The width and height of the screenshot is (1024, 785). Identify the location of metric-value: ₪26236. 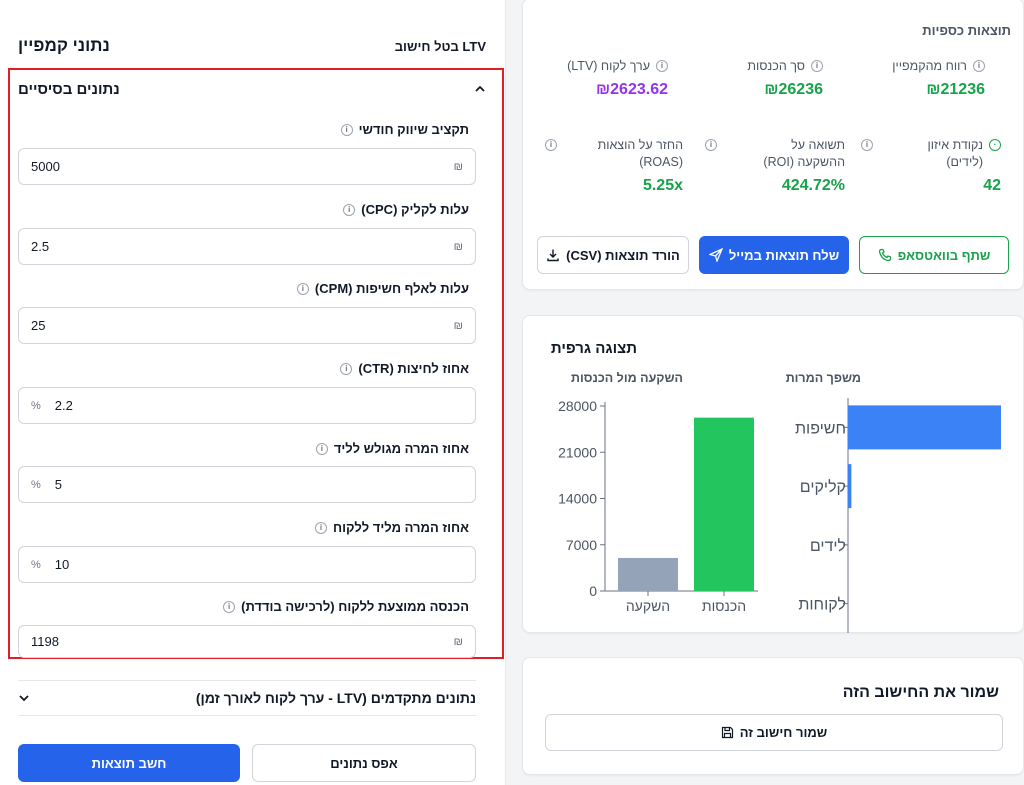
(793, 89).